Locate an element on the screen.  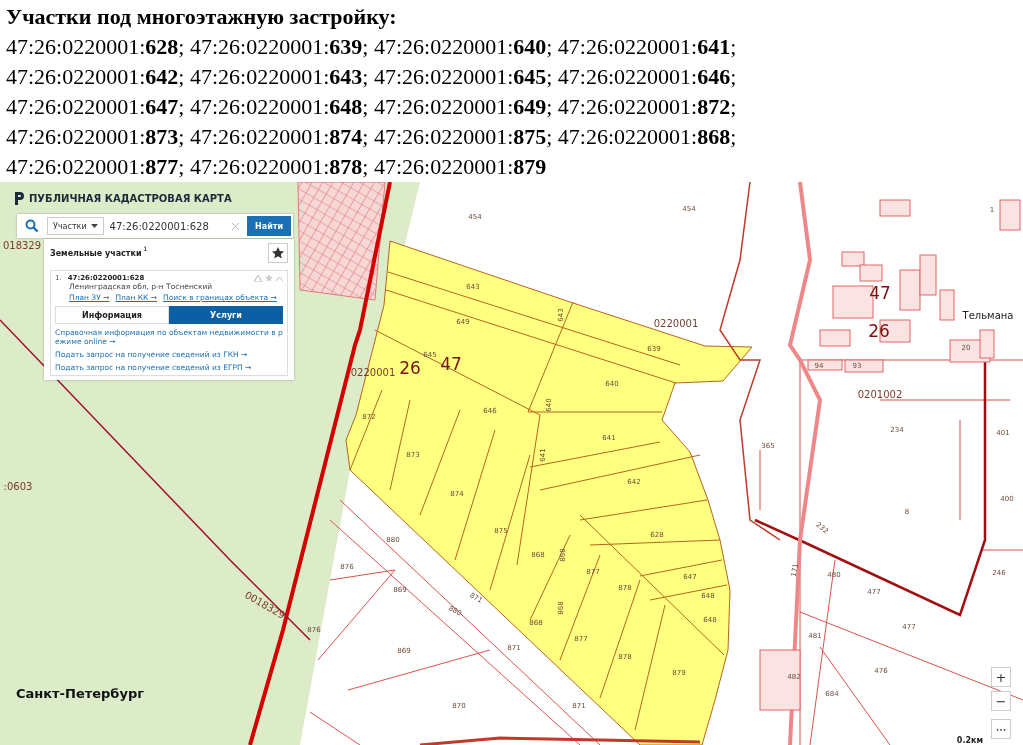
collapse-icon is located at coordinates (279, 278).